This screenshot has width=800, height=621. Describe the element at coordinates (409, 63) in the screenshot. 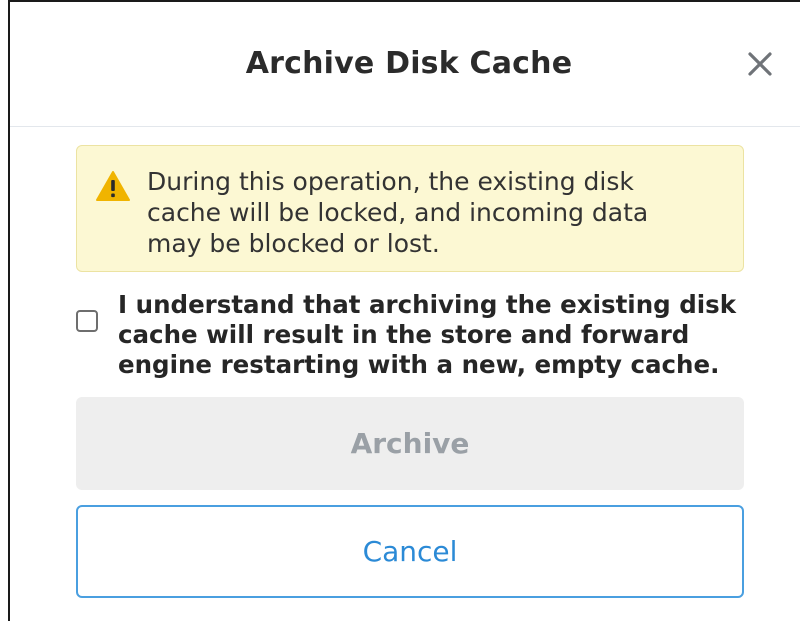

I see `dialog-title: Archive Disk Cache` at that location.